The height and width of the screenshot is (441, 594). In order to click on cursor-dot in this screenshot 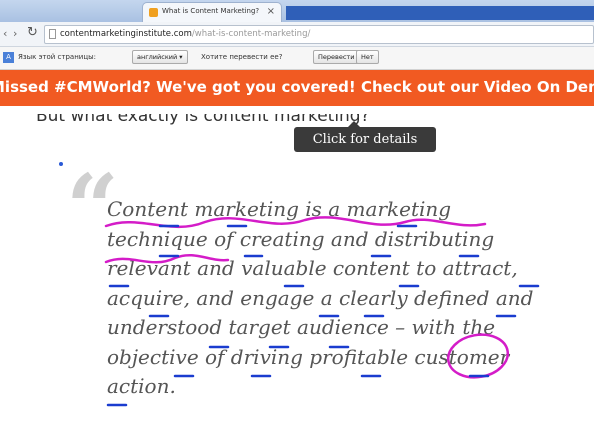, I will do `click(61, 164)`.